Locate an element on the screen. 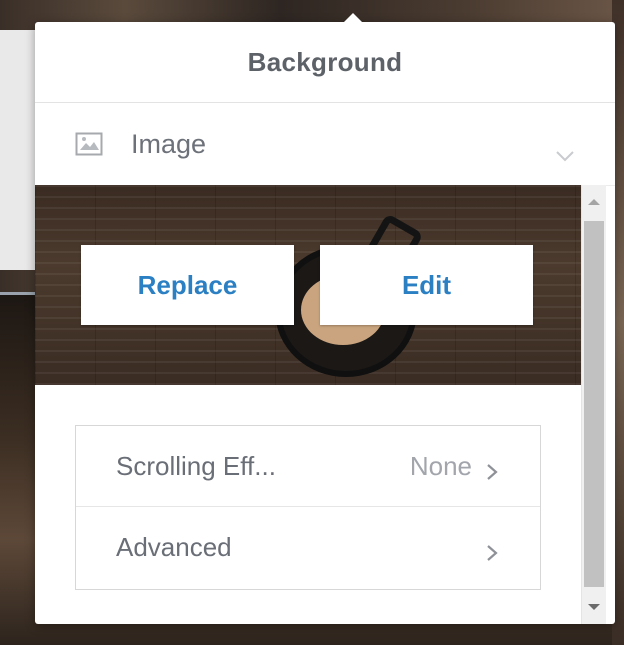 The width and height of the screenshot is (624, 645). edit-button: Edit is located at coordinates (426, 285).